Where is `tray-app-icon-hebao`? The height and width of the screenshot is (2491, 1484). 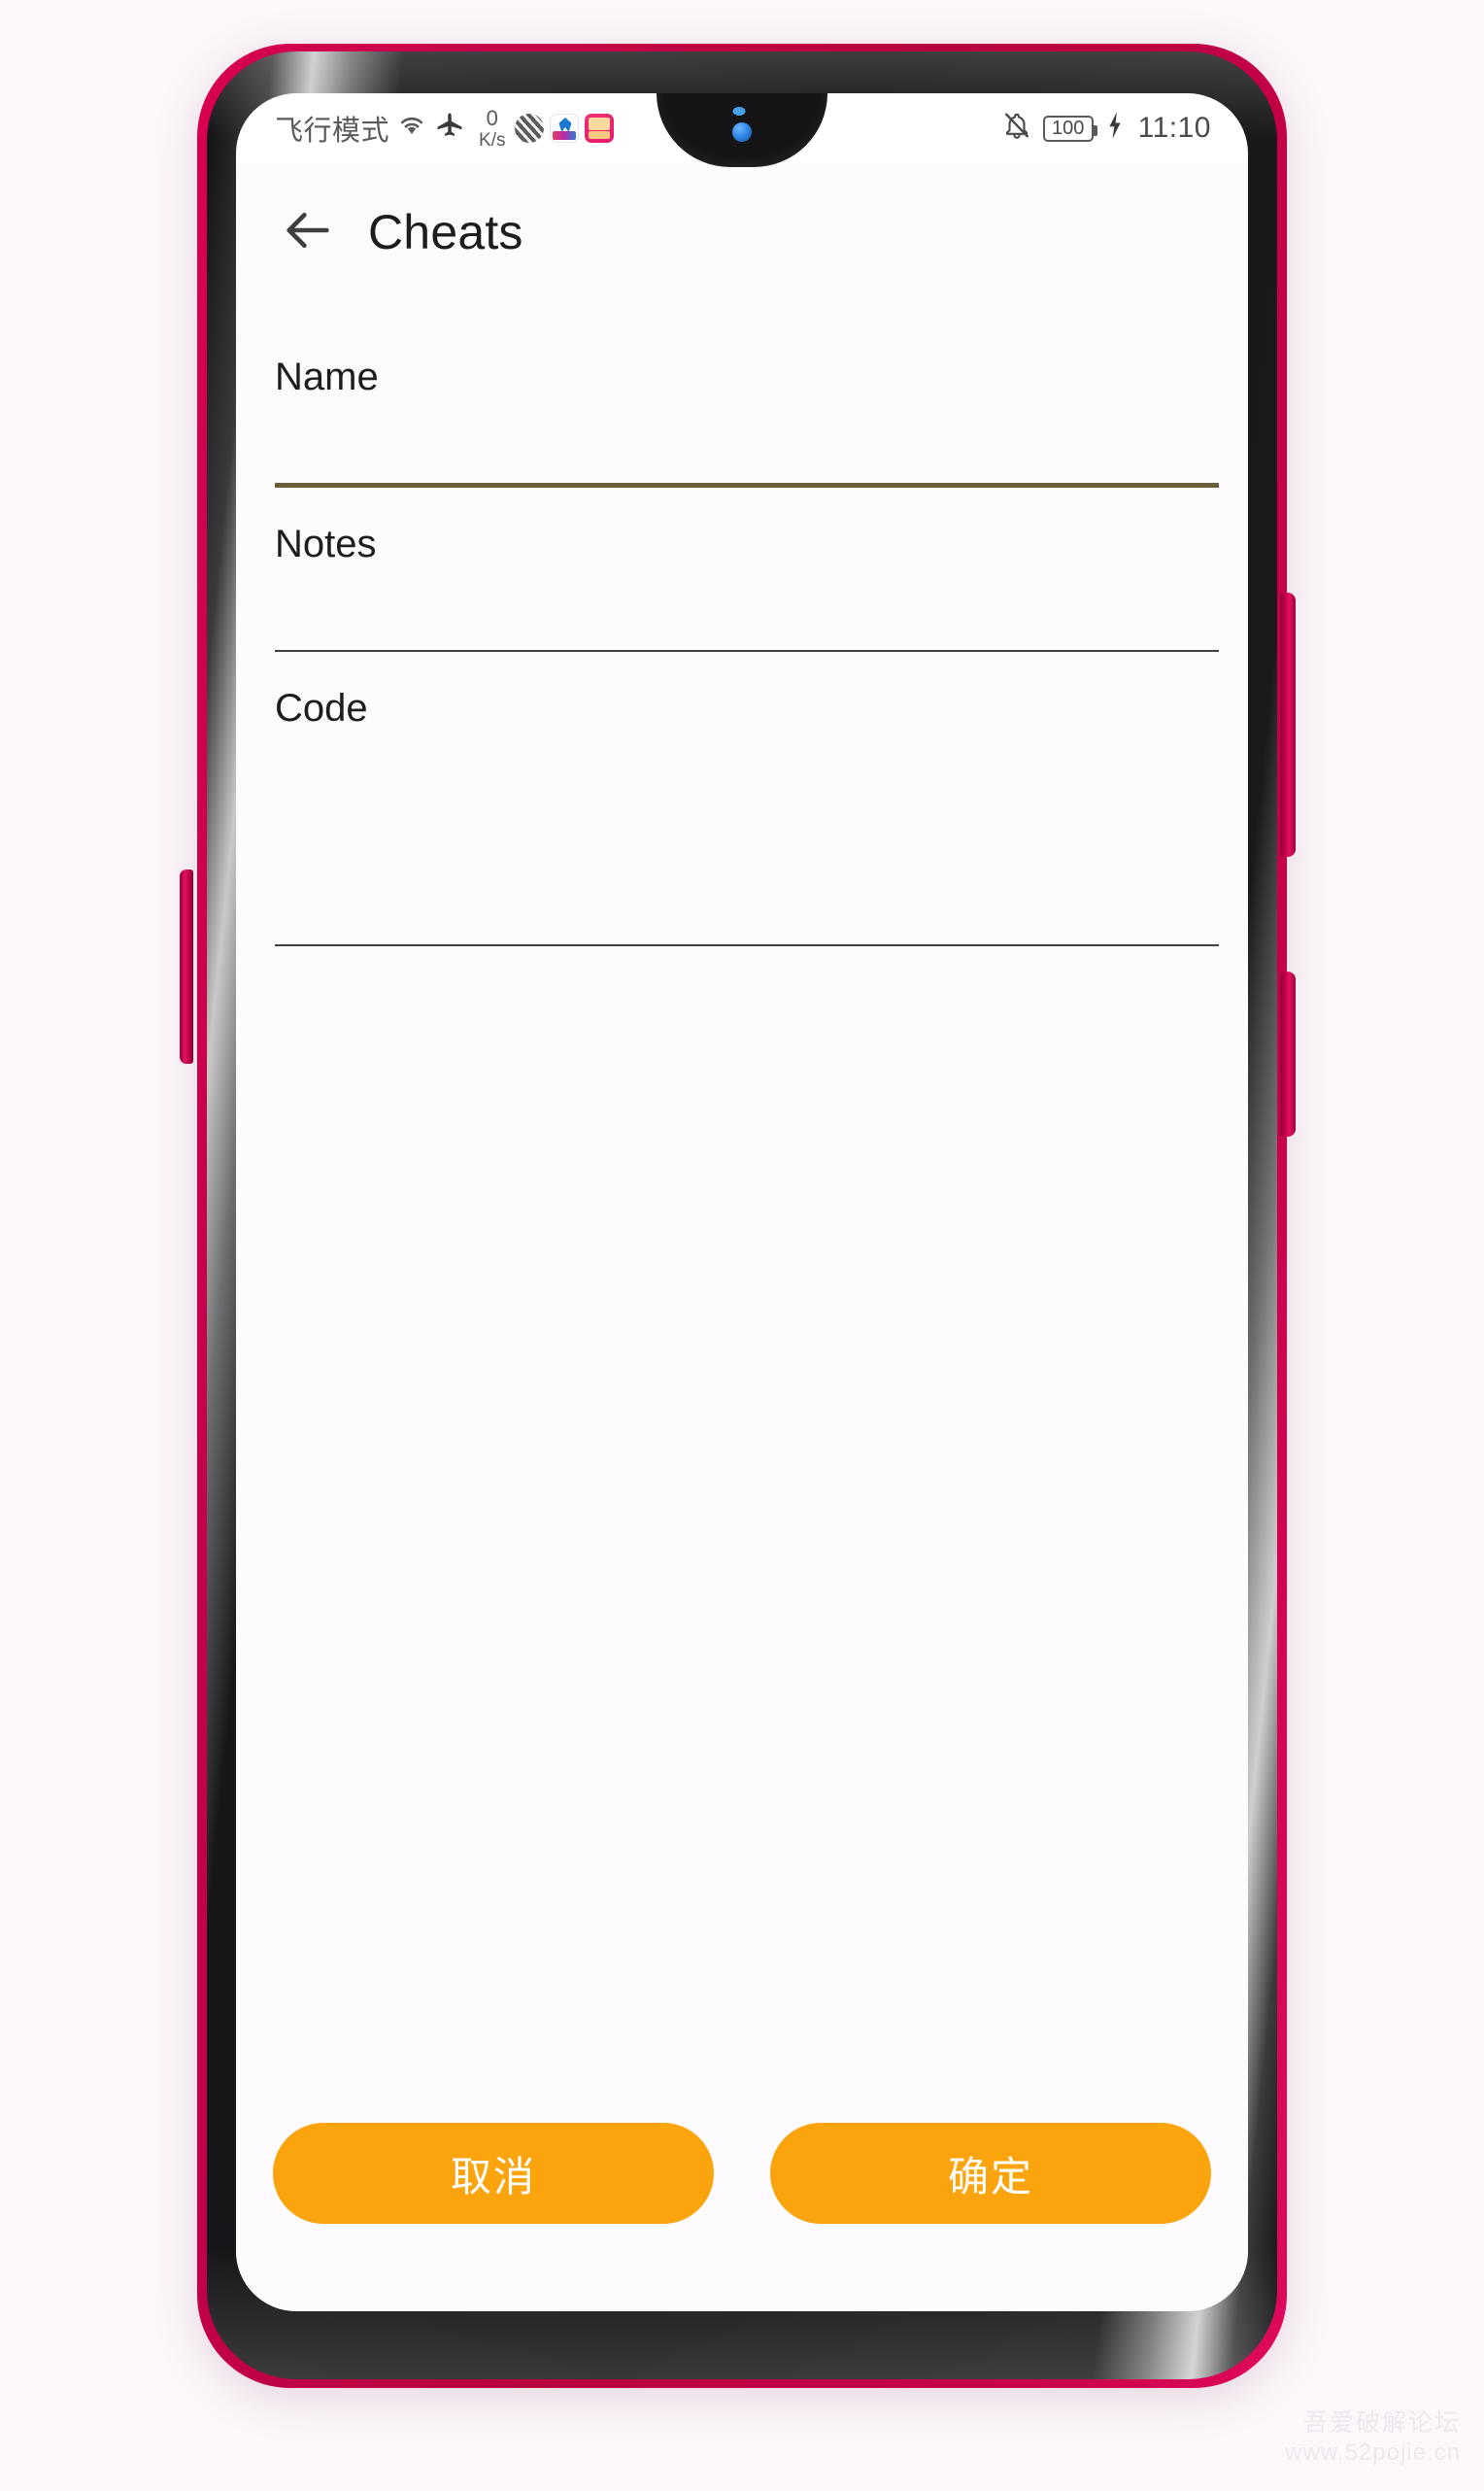 tray-app-icon-hebao is located at coordinates (600, 128).